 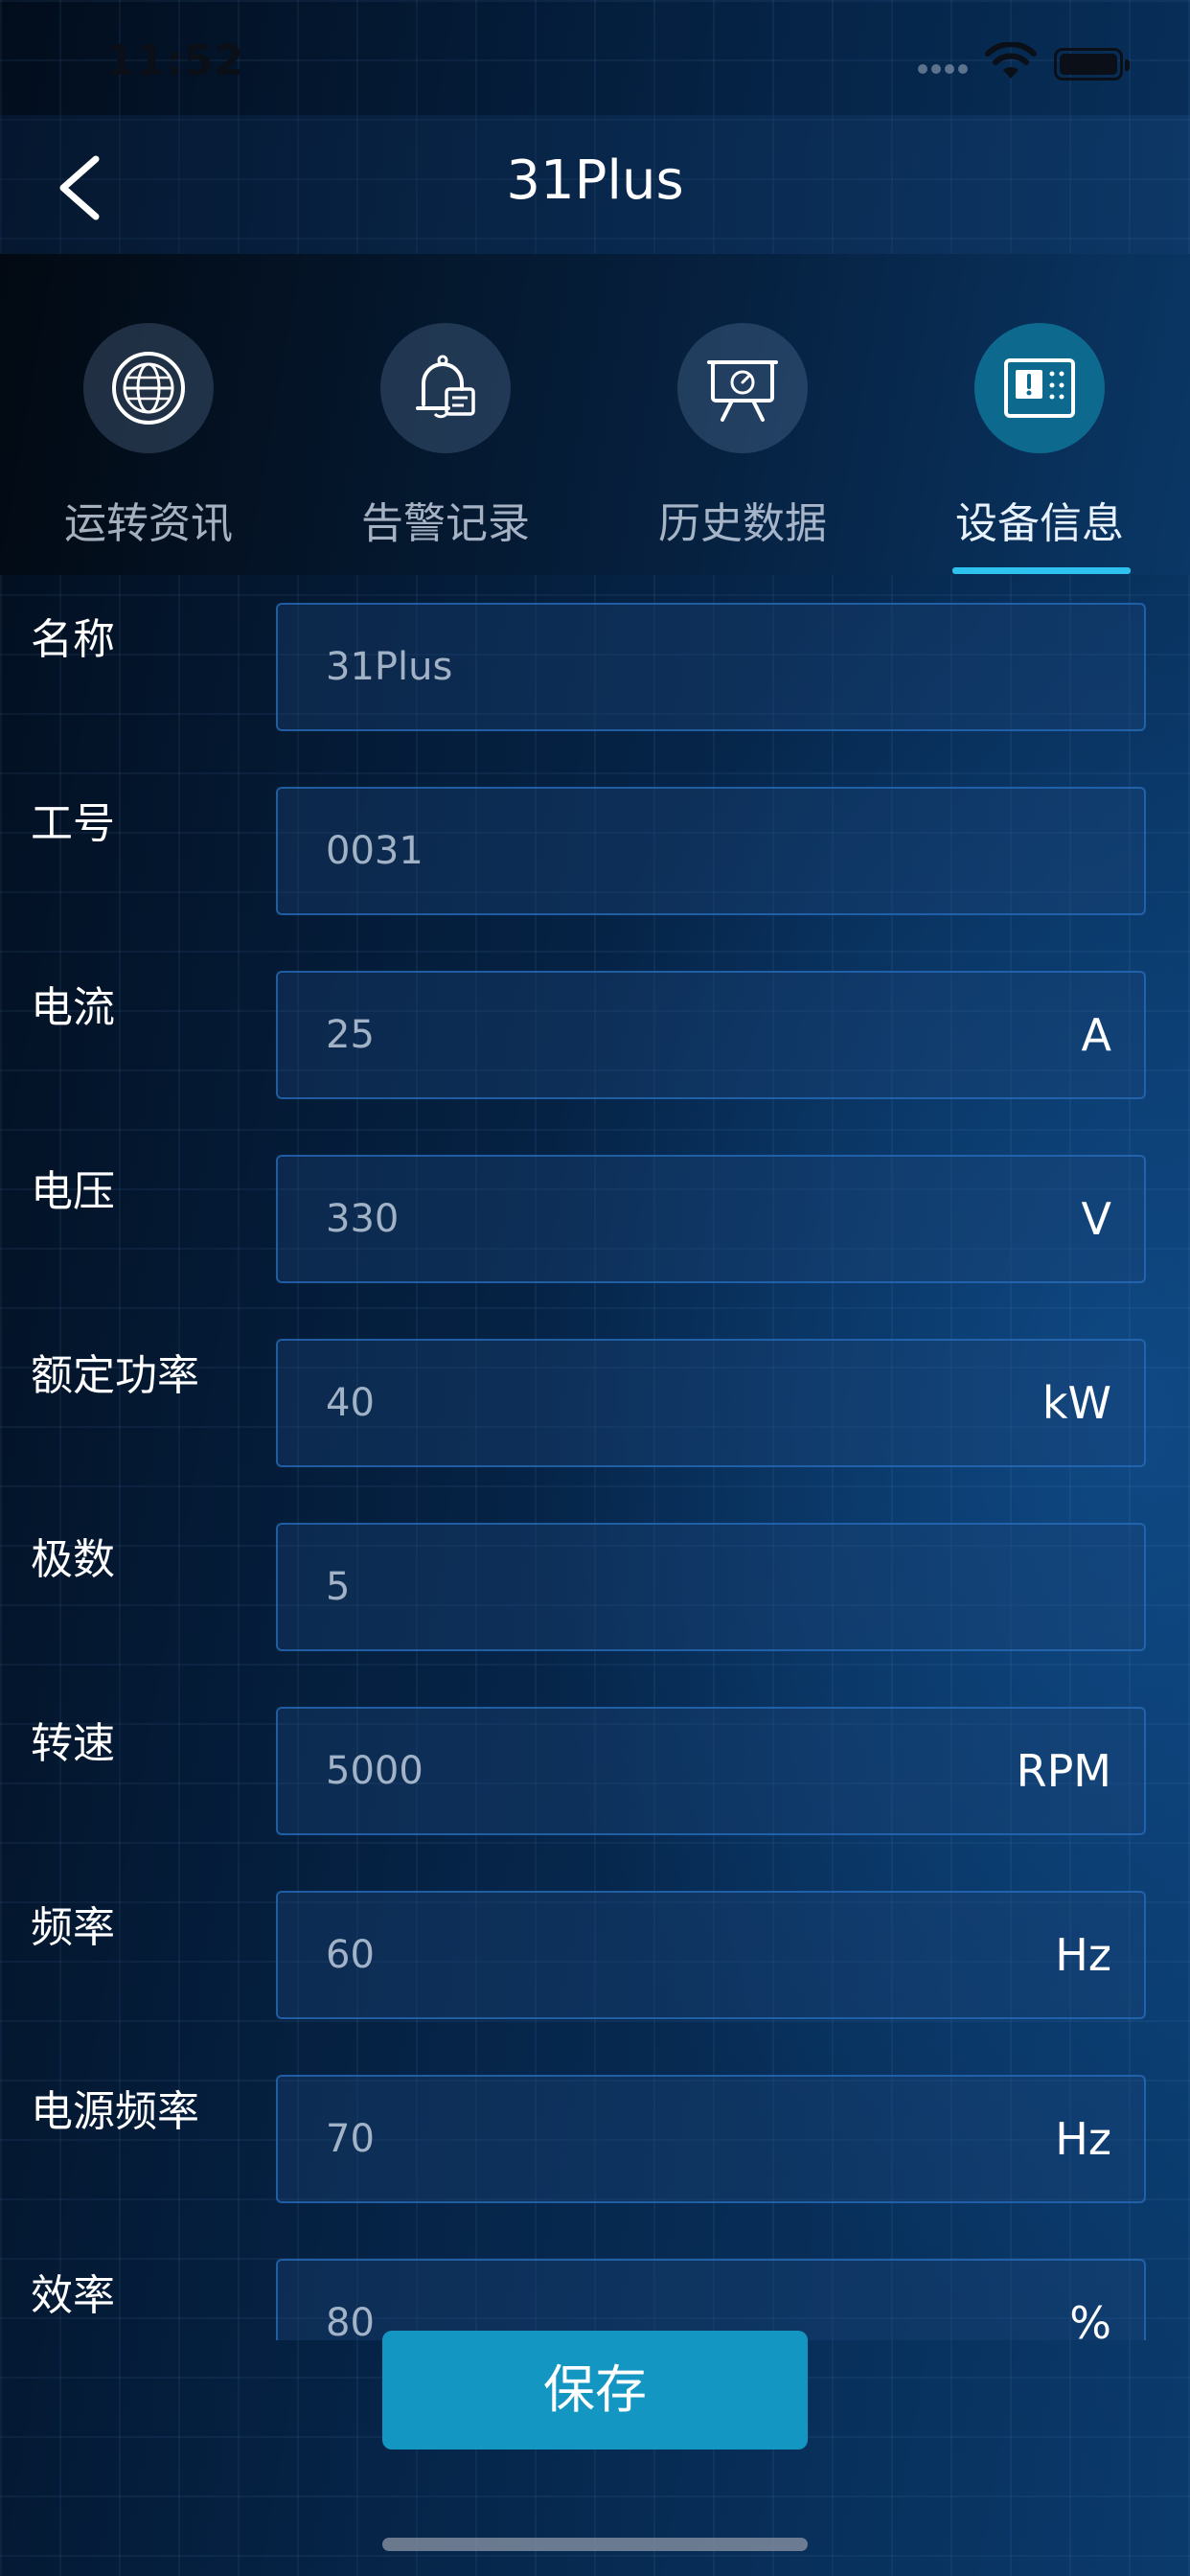 I want to click on form-row-speed: 转速 5000 RPM, so click(x=595, y=1757).